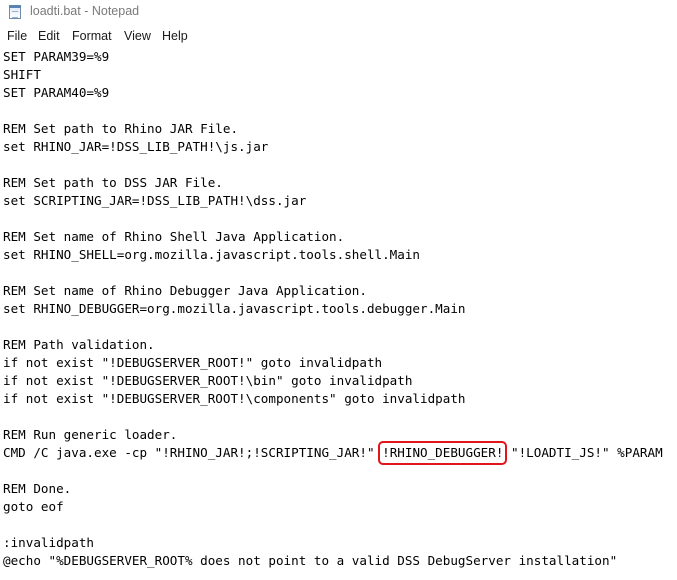 The image size is (677, 580). What do you see at coordinates (49, 36) in the screenshot?
I see `menu-edit: Edit` at bounding box center [49, 36].